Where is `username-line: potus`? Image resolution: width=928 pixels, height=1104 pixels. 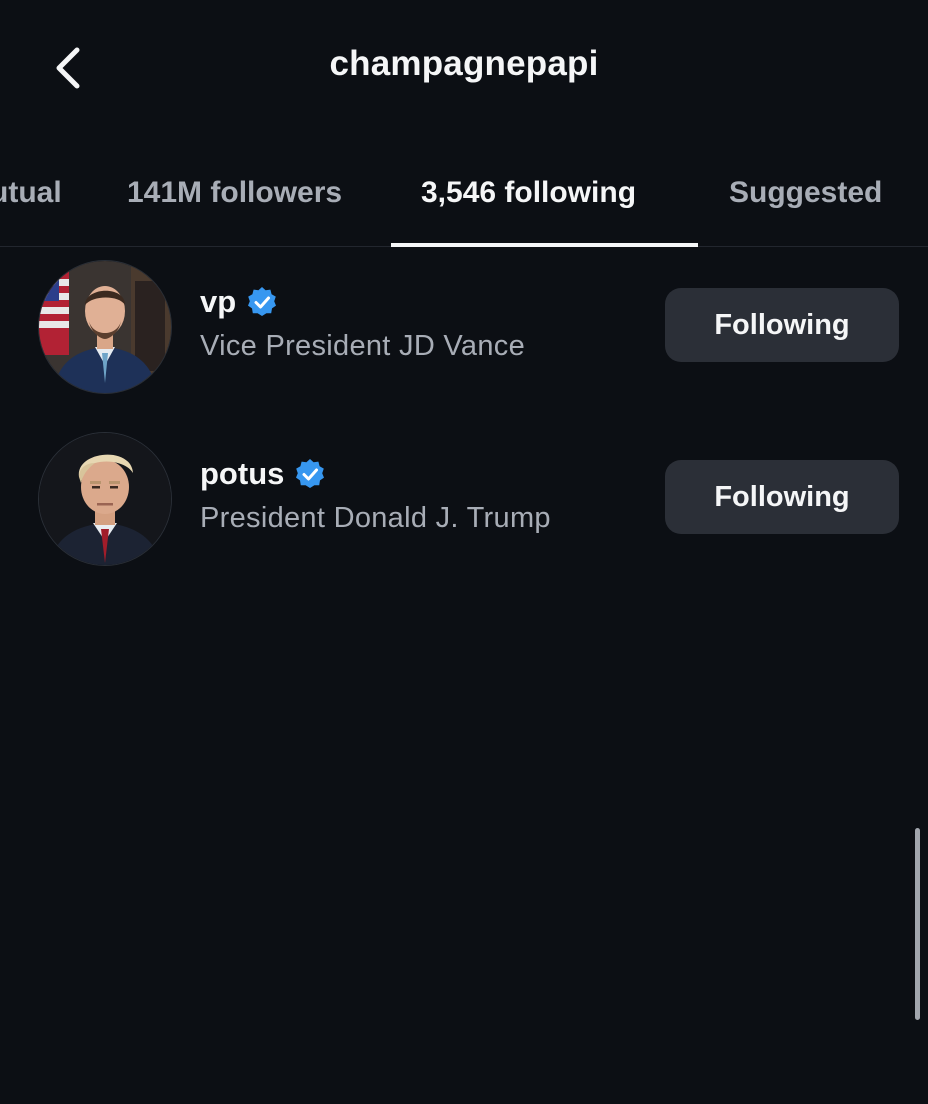 username-line: potus is located at coordinates (263, 474).